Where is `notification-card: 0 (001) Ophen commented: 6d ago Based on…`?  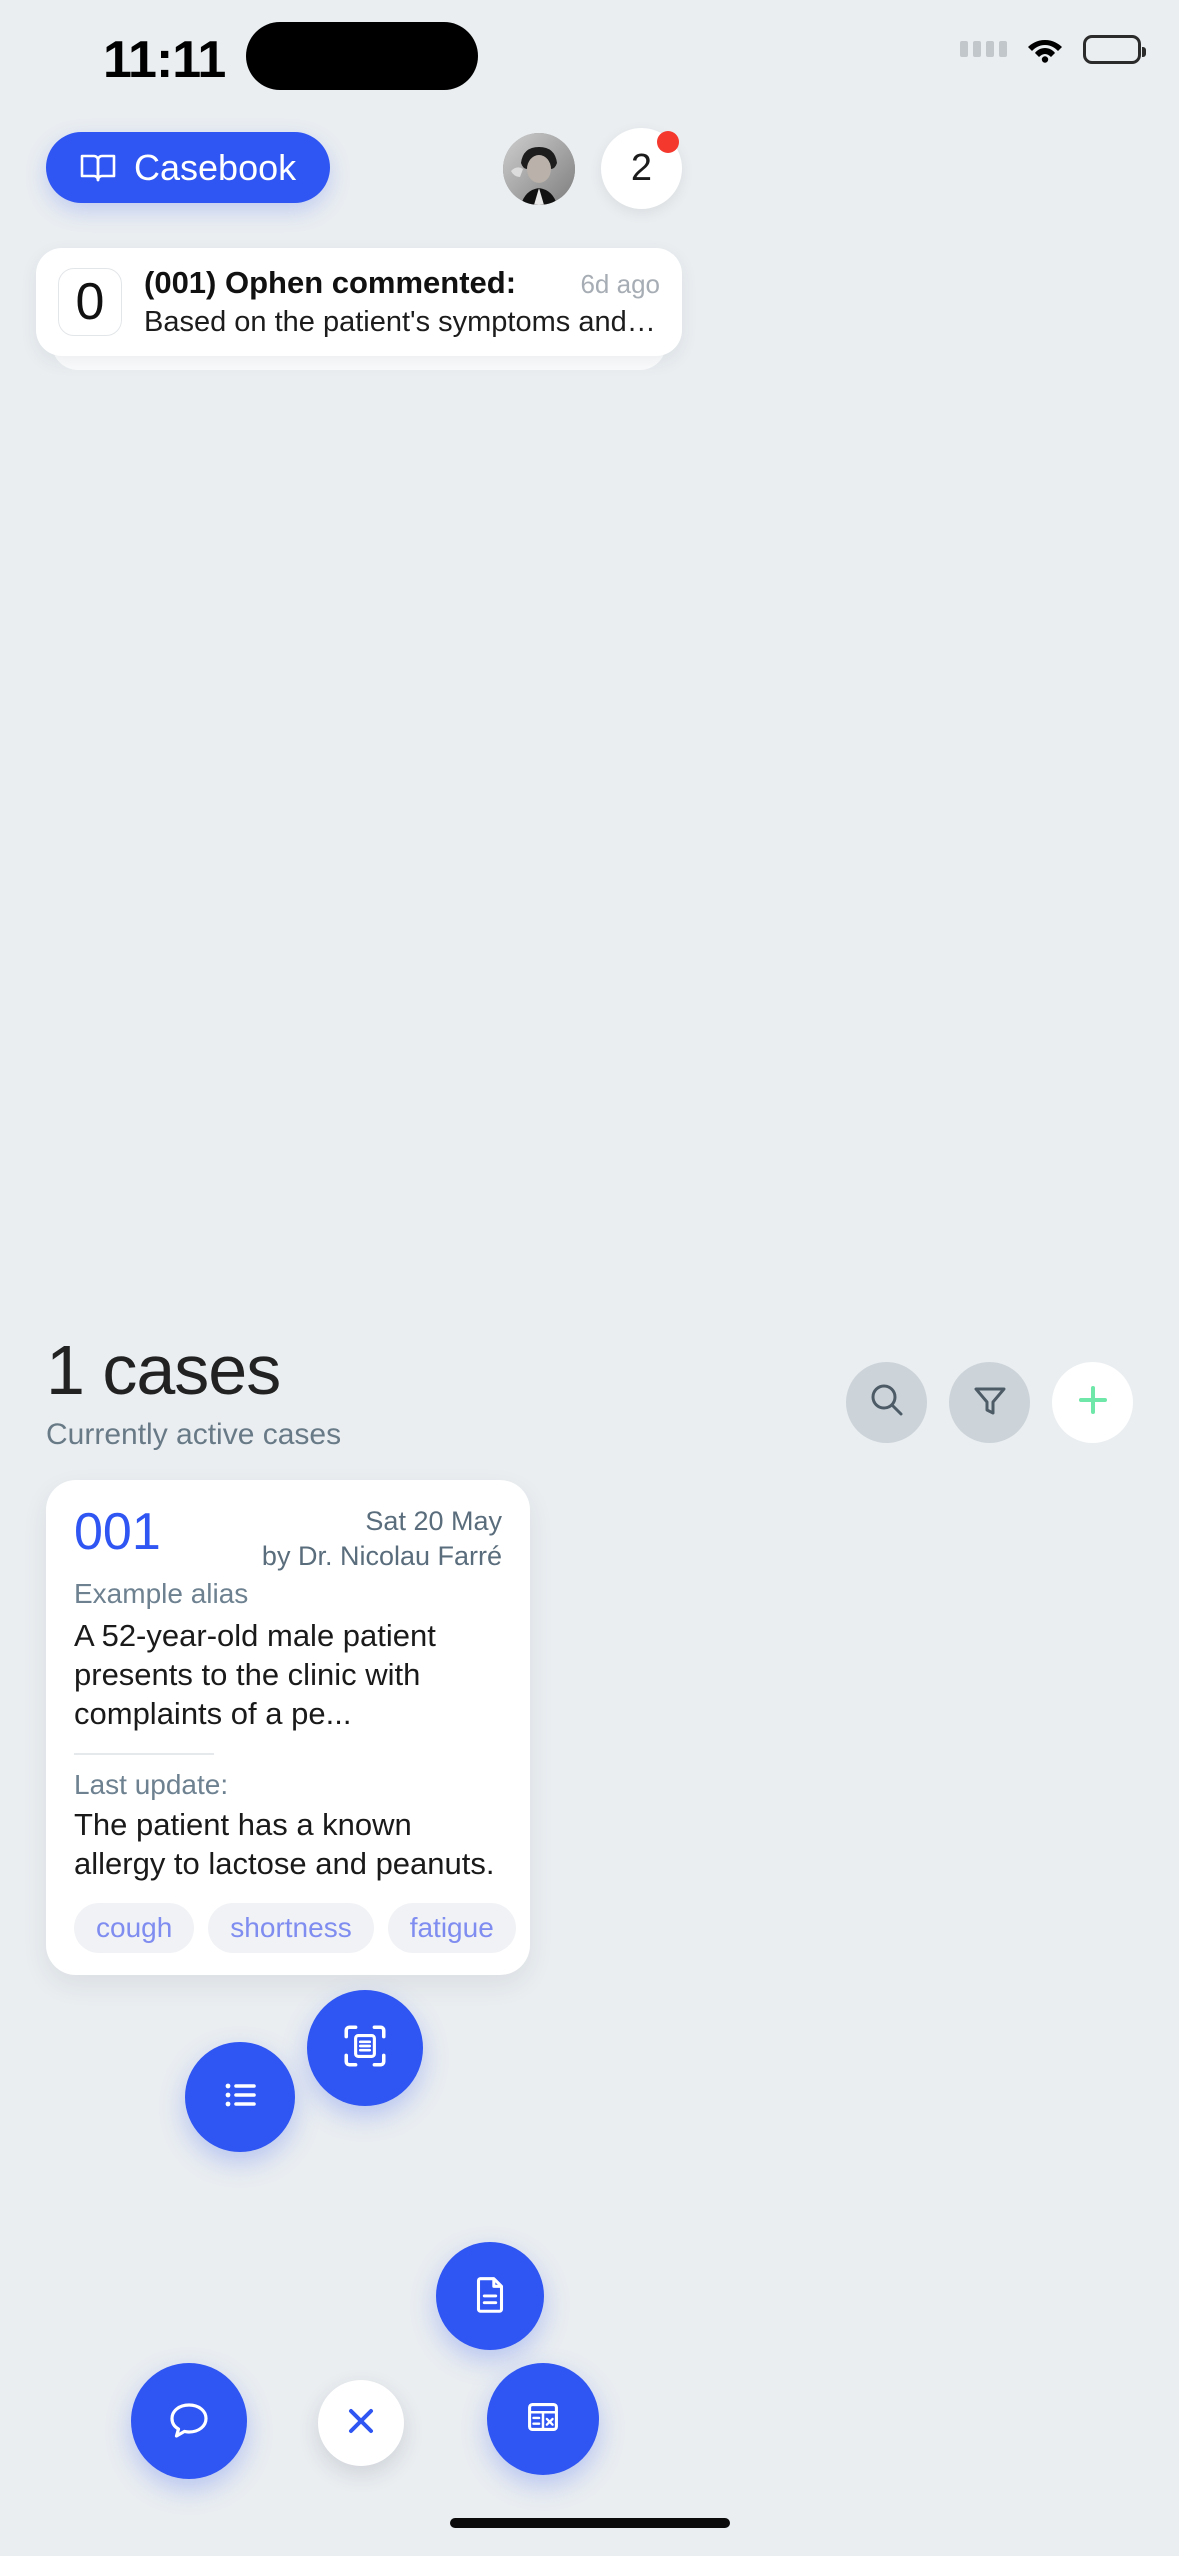 notification-card: 0 (001) Ophen commented: 6d ago Based on… is located at coordinates (359, 302).